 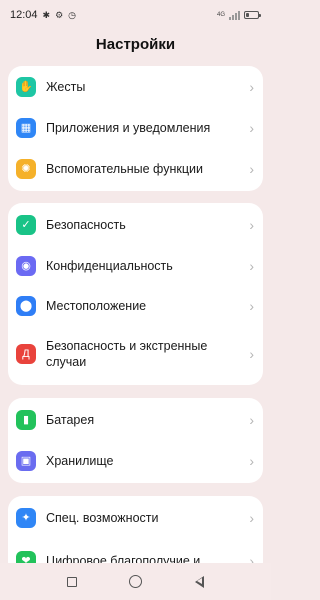 I want to click on navigation-bar, so click(x=135, y=581).